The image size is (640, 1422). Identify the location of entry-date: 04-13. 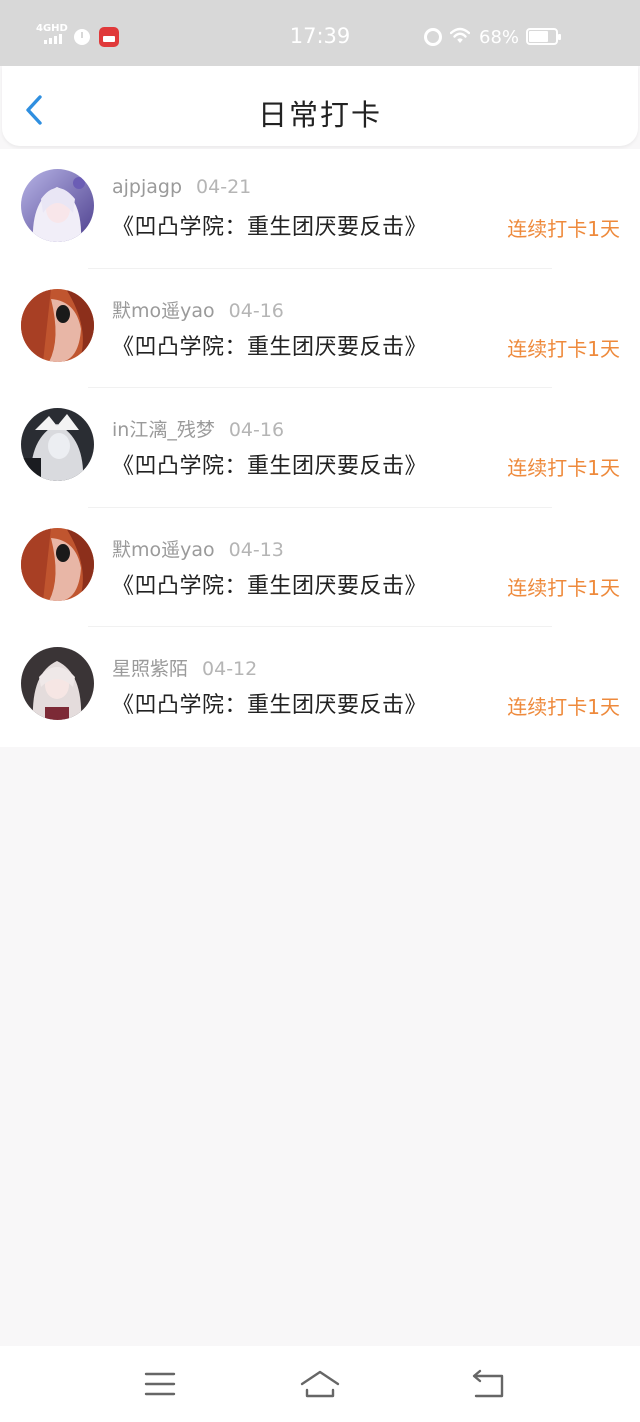
(256, 549).